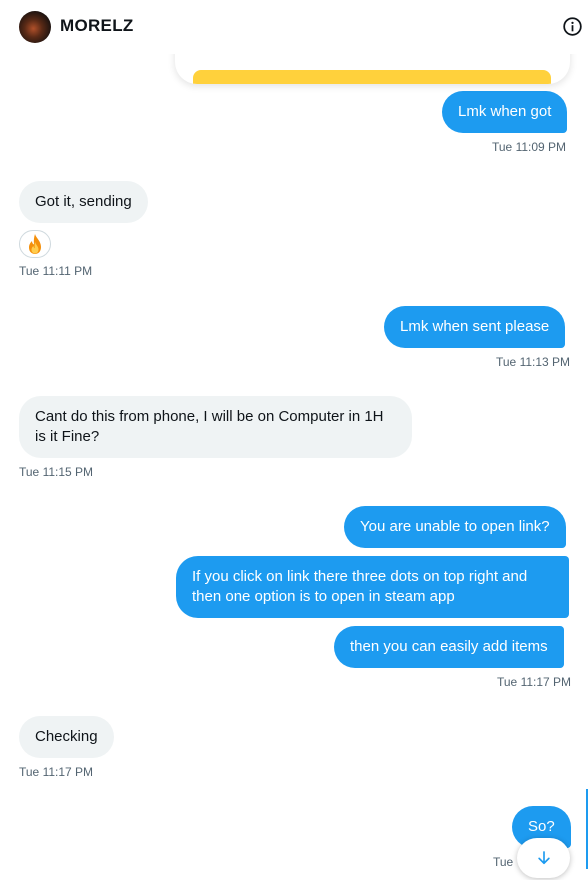 The image size is (588, 880). What do you see at coordinates (572, 26) in the screenshot?
I see `info-icon` at bounding box center [572, 26].